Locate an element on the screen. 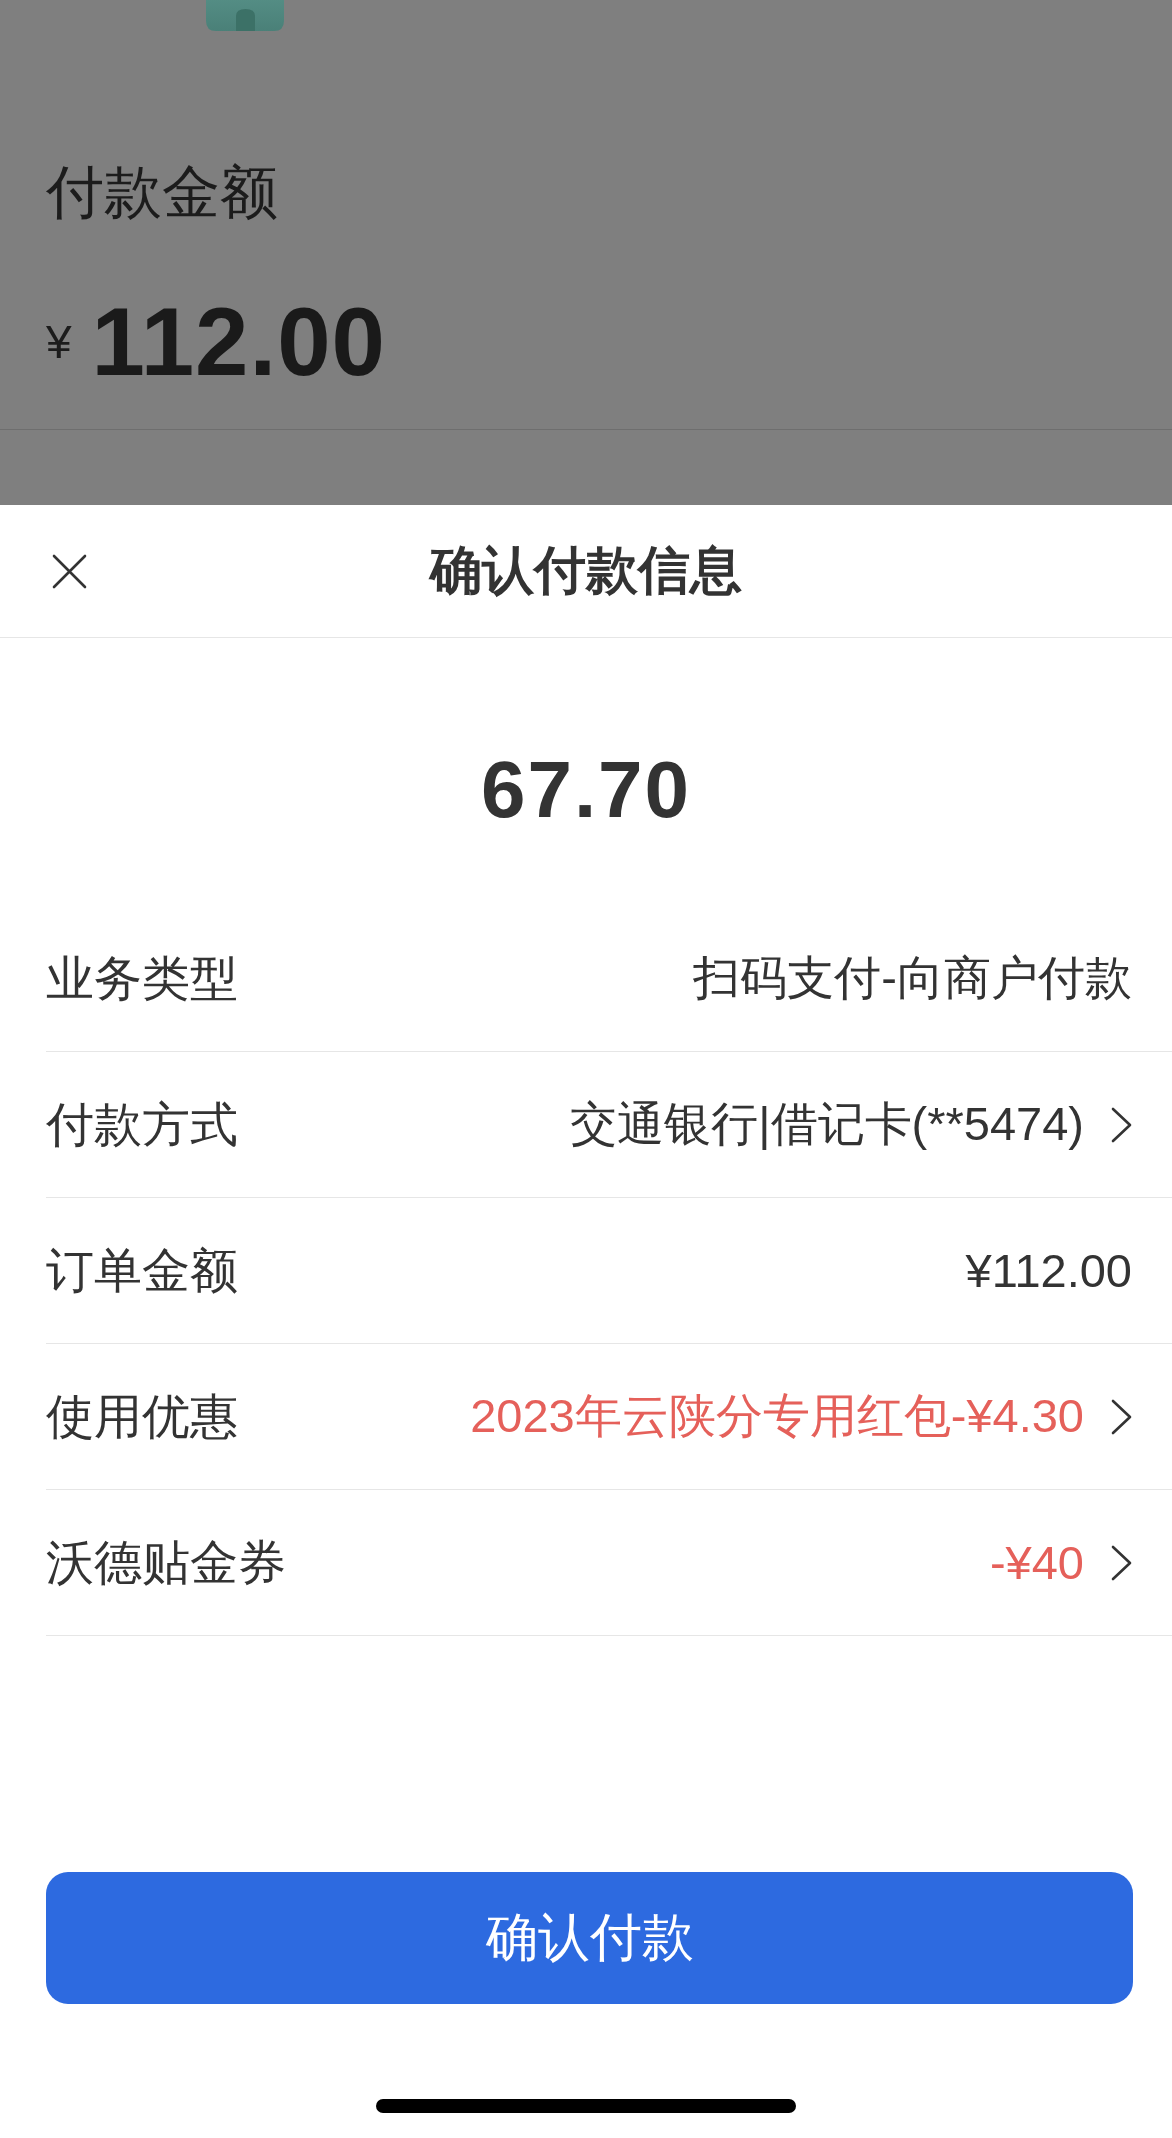 The height and width of the screenshot is (2138, 1172). currency-symbol: ¥ is located at coordinates (59, 342).